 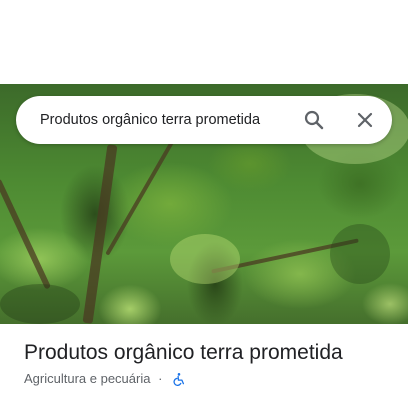 I want to click on search-bar: Produtos orgânico terra prometida, so click(x=204, y=120).